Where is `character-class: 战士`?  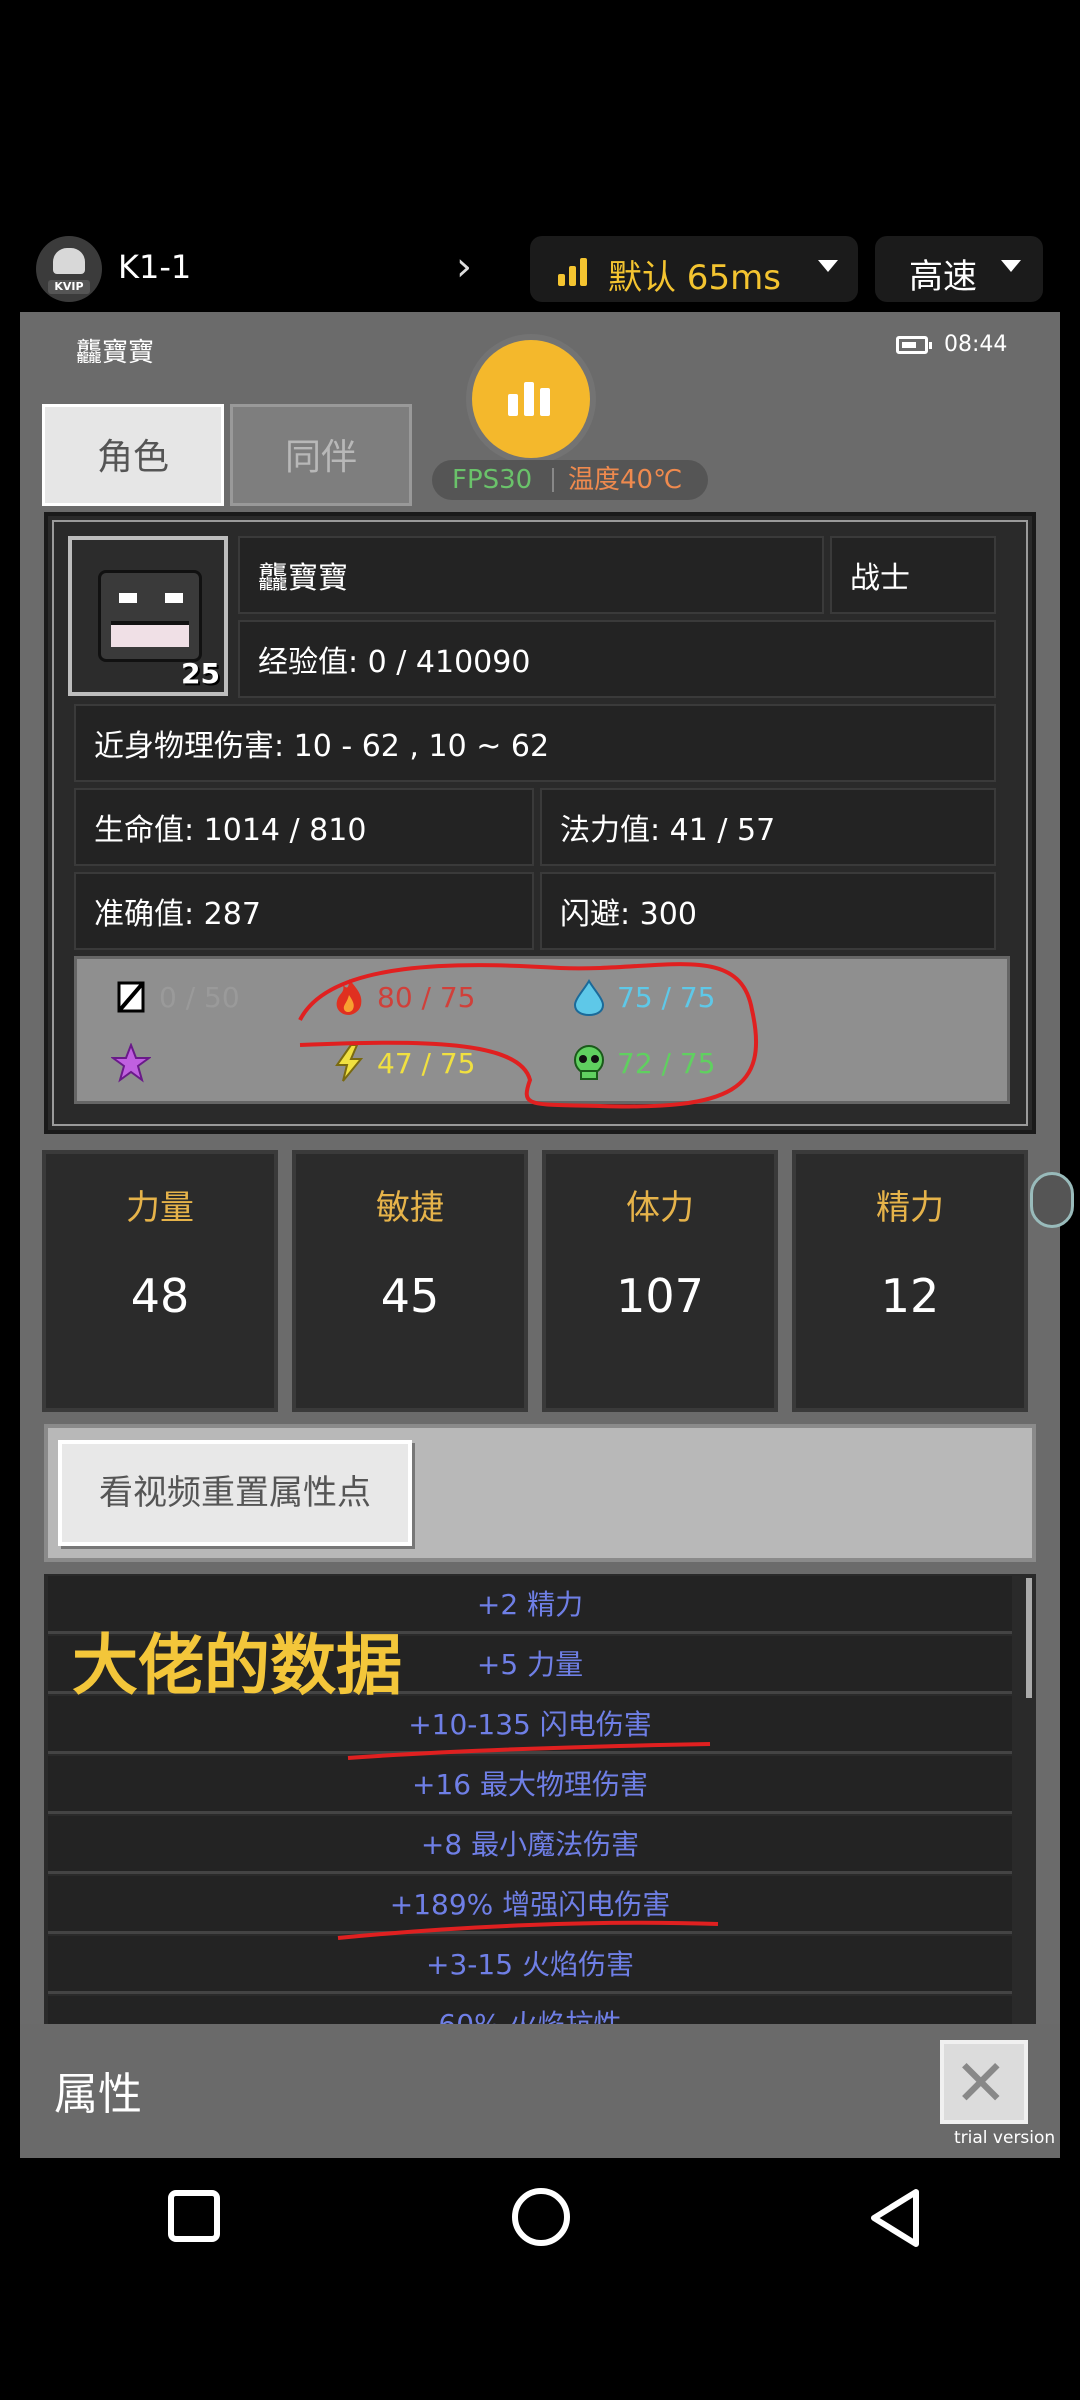
character-class: 战士 is located at coordinates (913, 575).